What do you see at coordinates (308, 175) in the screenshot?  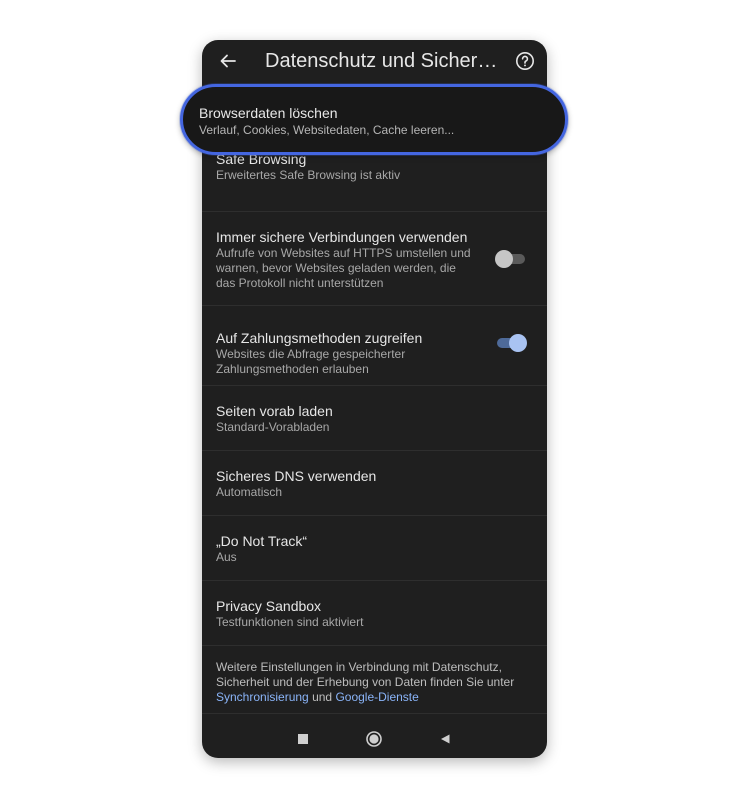 I see `safe-browsing-subtitle: Erweitertes Safe Browsing ist aktiv` at bounding box center [308, 175].